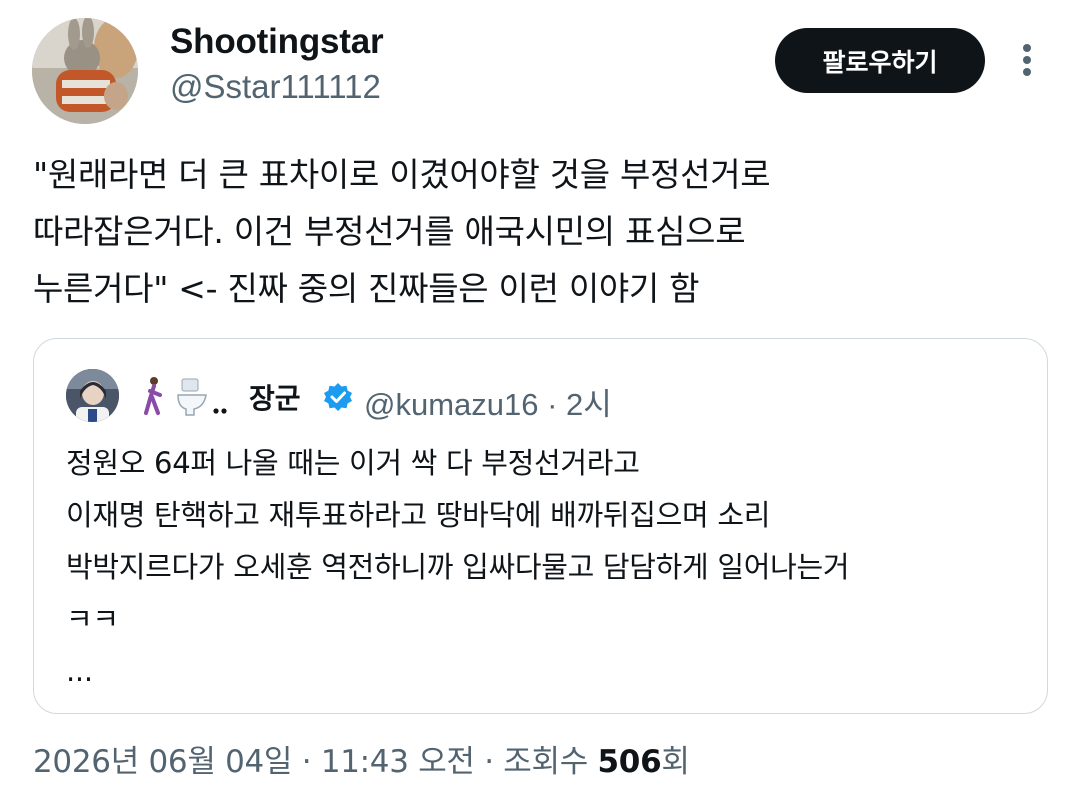  What do you see at coordinates (275, 397) in the screenshot?
I see `quoted-display-name: 장군` at bounding box center [275, 397].